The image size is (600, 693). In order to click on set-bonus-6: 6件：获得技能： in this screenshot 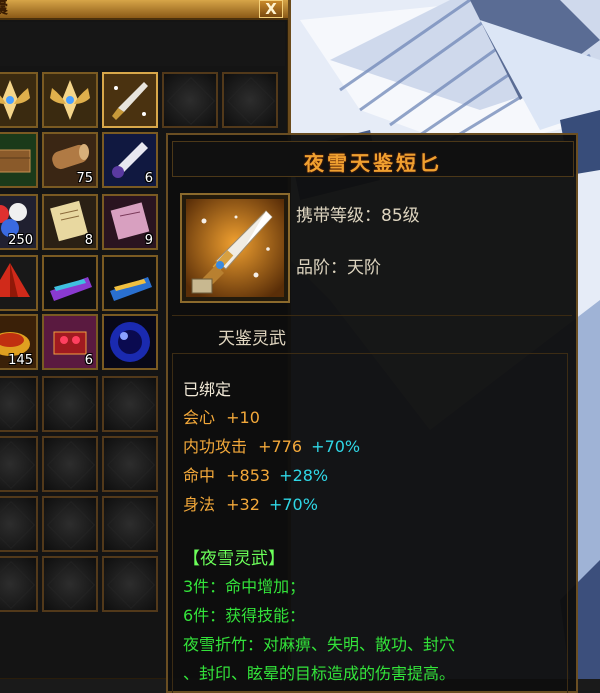, I will do `click(244, 615)`.